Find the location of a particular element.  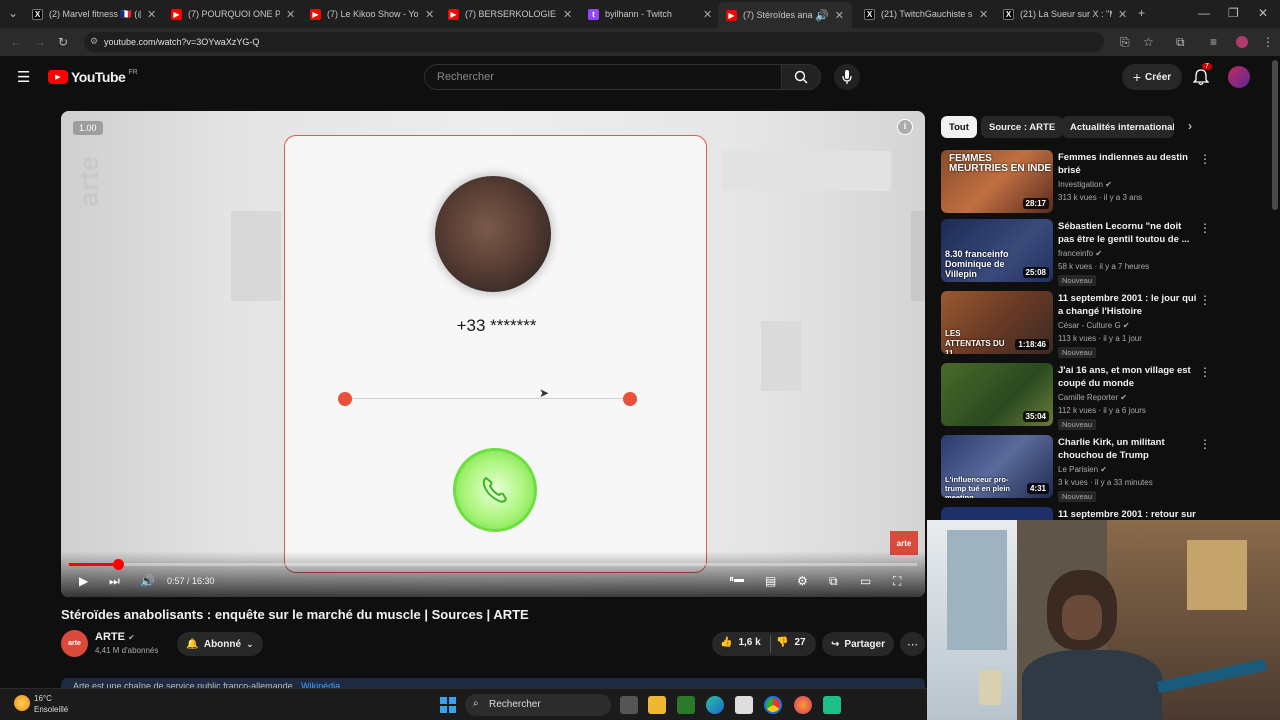

fullscreen-icon: ⛶ is located at coordinates (897, 581).